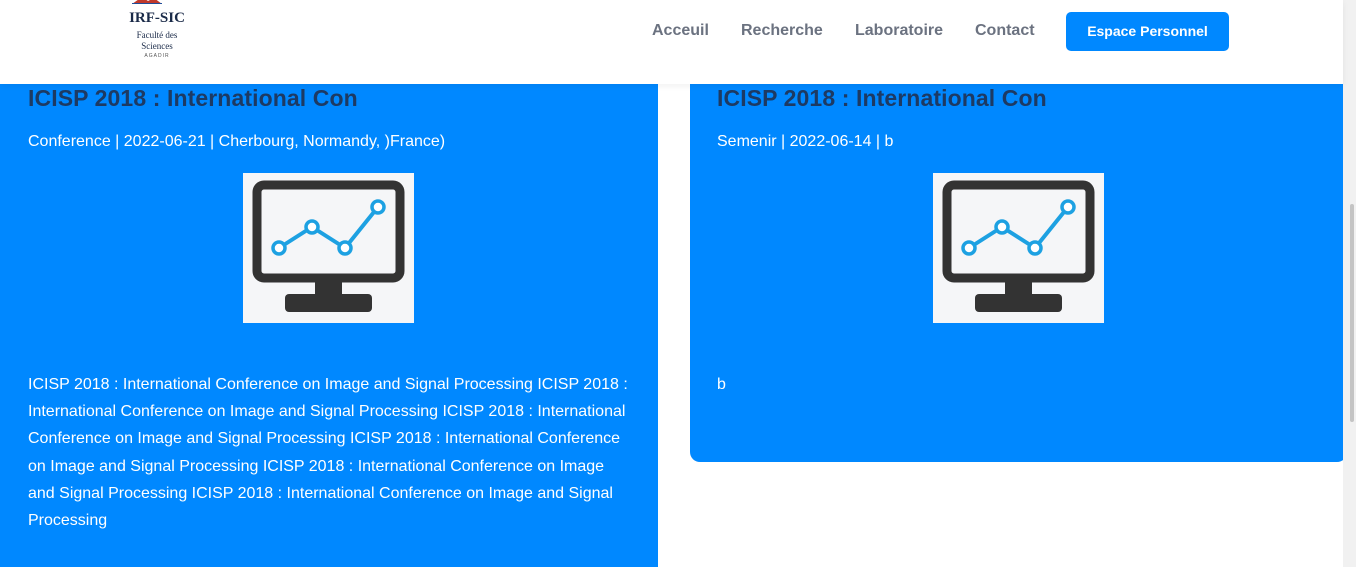  Describe the element at coordinates (157, 35) in the screenshot. I see `logo-subtitle-line1: Faculté des` at that location.